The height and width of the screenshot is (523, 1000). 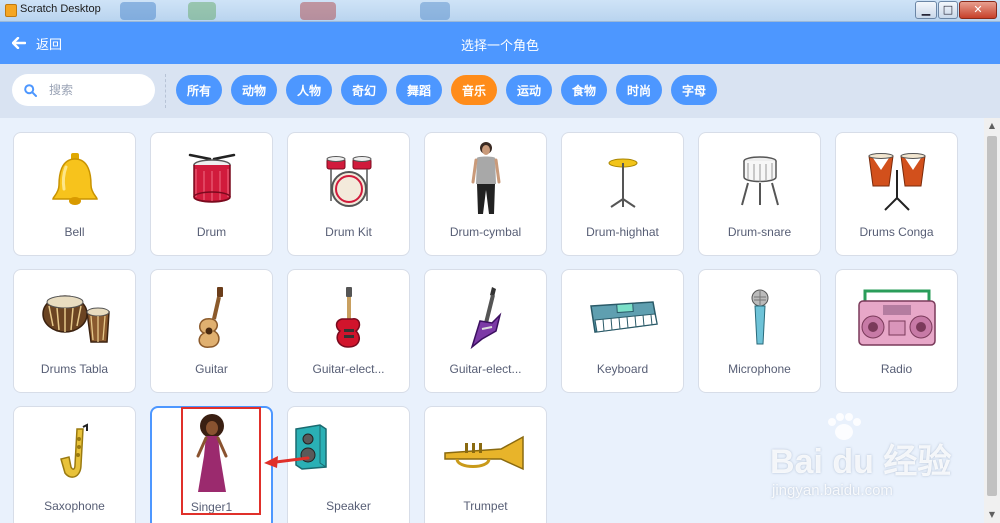 I want to click on window-title: Scratch Desktop, so click(x=60, y=9).